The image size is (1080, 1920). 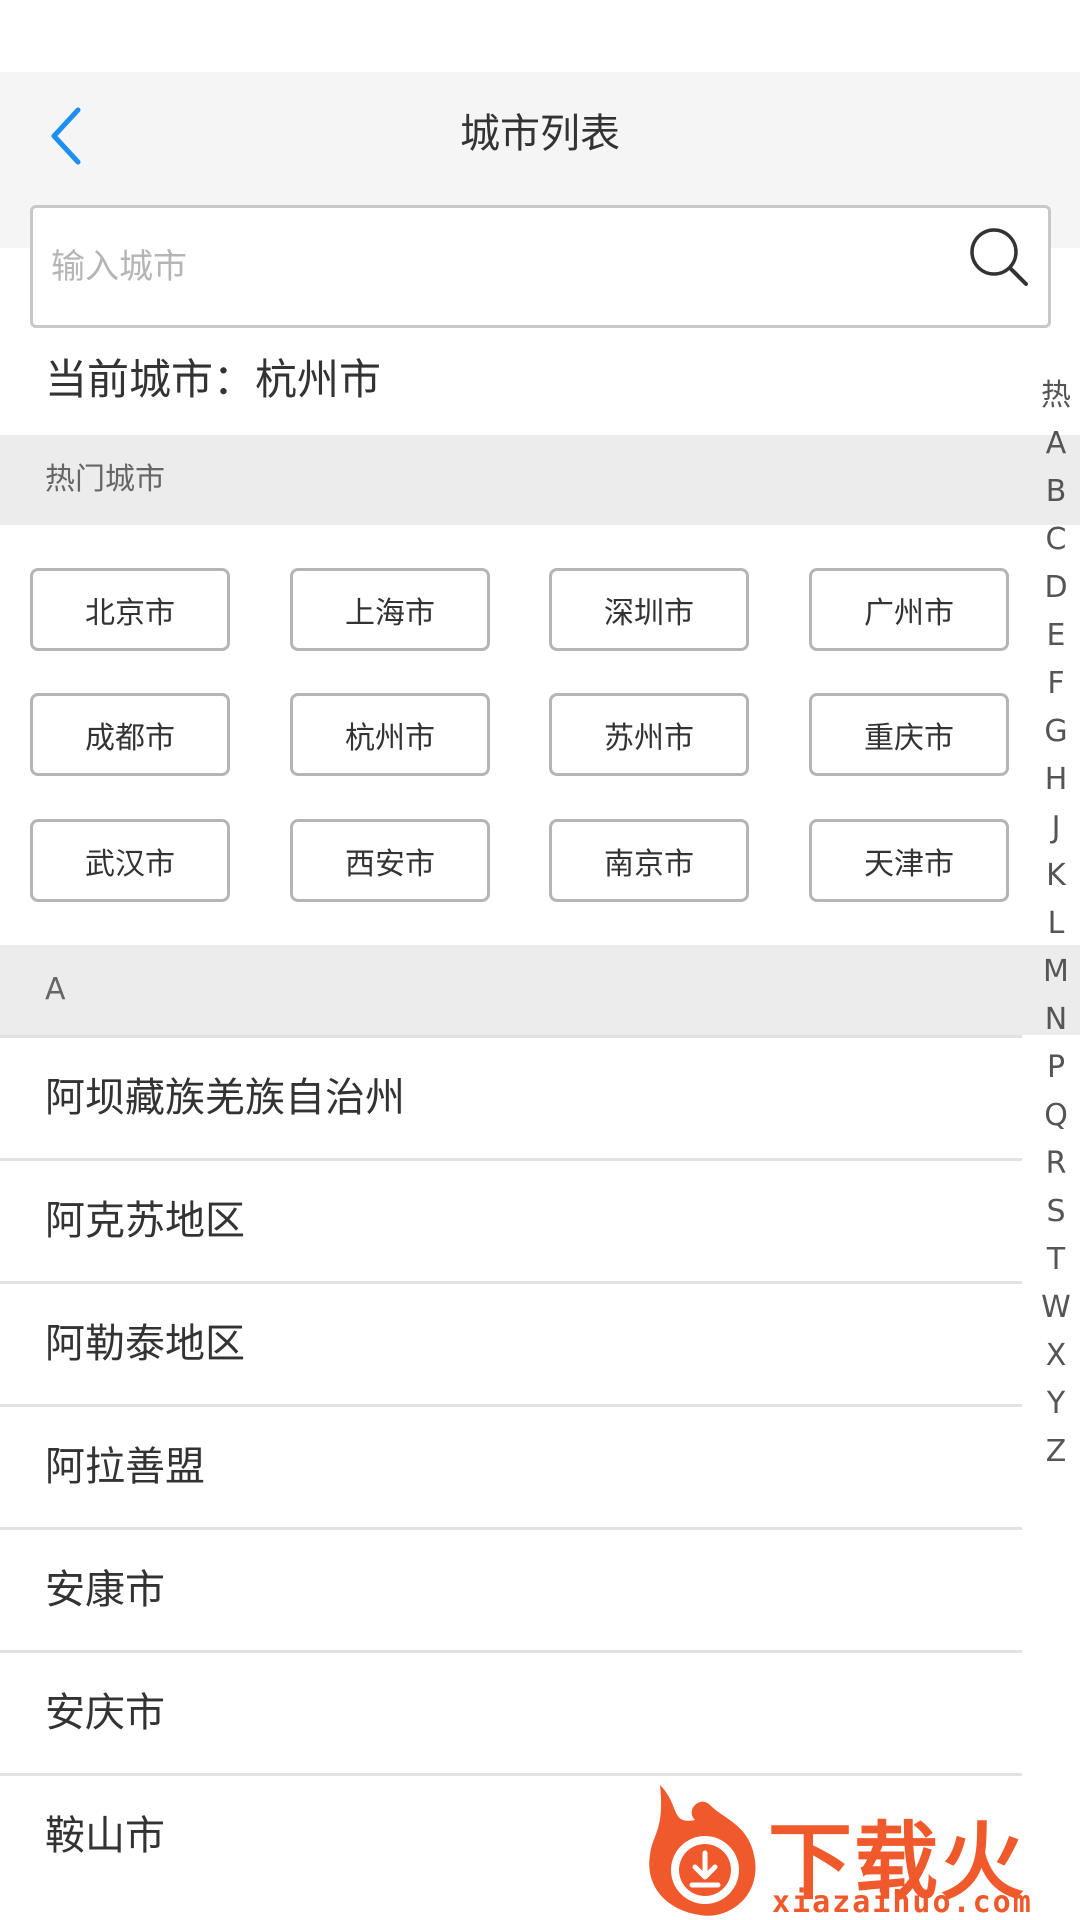 I want to click on index-letter-c: C, so click(x=1056, y=540).